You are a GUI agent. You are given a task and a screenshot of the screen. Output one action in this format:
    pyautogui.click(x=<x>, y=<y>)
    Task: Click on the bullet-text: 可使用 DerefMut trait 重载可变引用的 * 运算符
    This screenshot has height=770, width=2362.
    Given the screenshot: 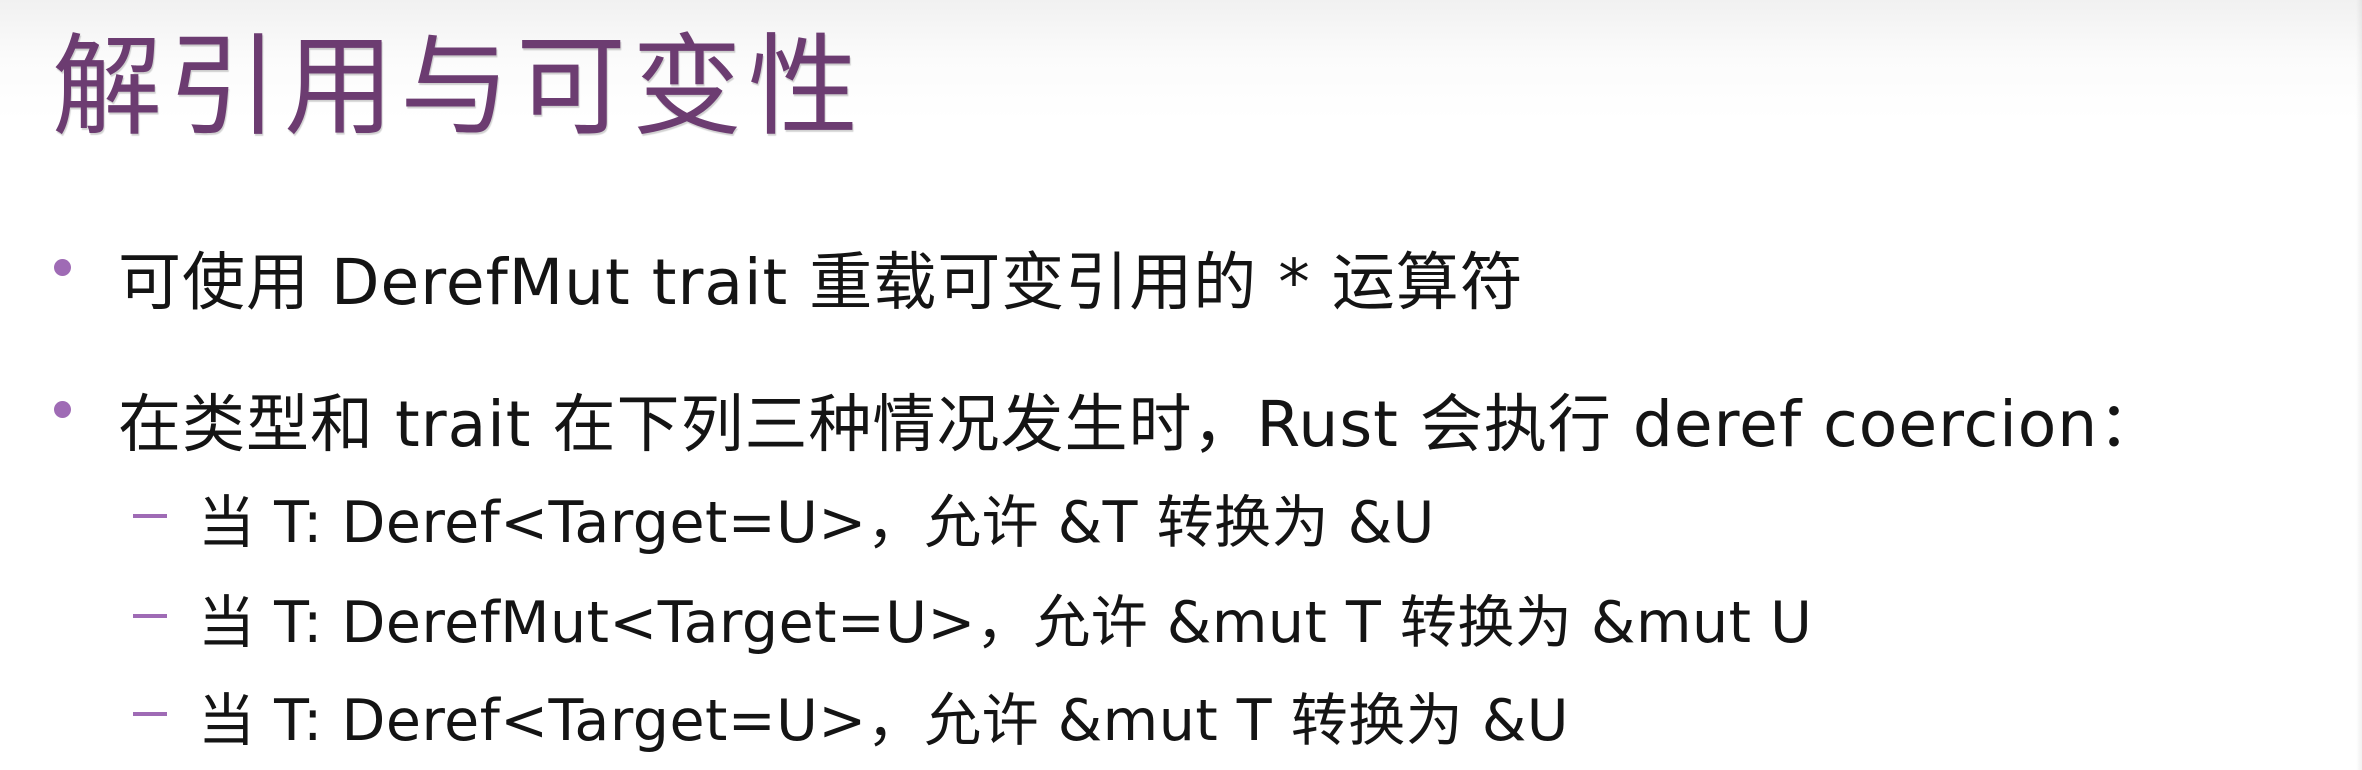 What is the action you would take?
    pyautogui.click(x=821, y=282)
    